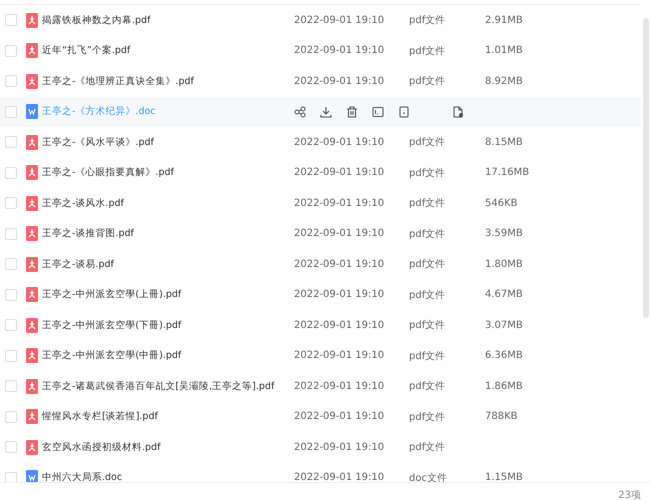 The image size is (651, 500). I want to click on file-name: 王亭之-诸葛武侯香港百年乩文[吴灞陵,王亭之等].pdf, so click(168, 386).